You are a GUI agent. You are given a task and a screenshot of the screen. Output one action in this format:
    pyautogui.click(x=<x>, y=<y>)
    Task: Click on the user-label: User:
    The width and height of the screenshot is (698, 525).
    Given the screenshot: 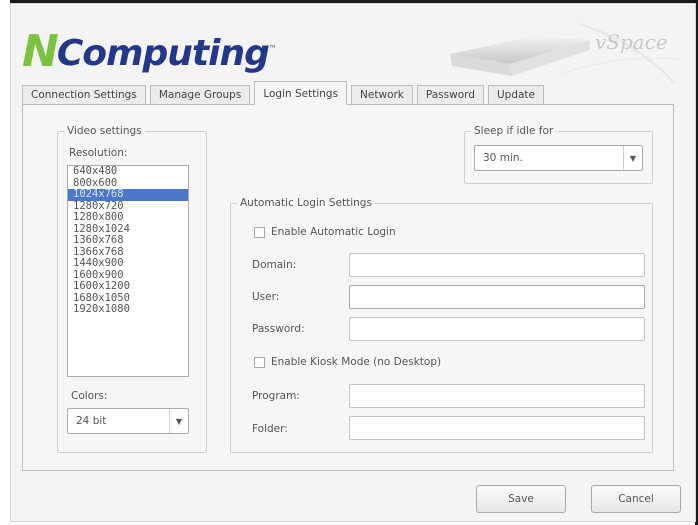 What is the action you would take?
    pyautogui.click(x=266, y=297)
    